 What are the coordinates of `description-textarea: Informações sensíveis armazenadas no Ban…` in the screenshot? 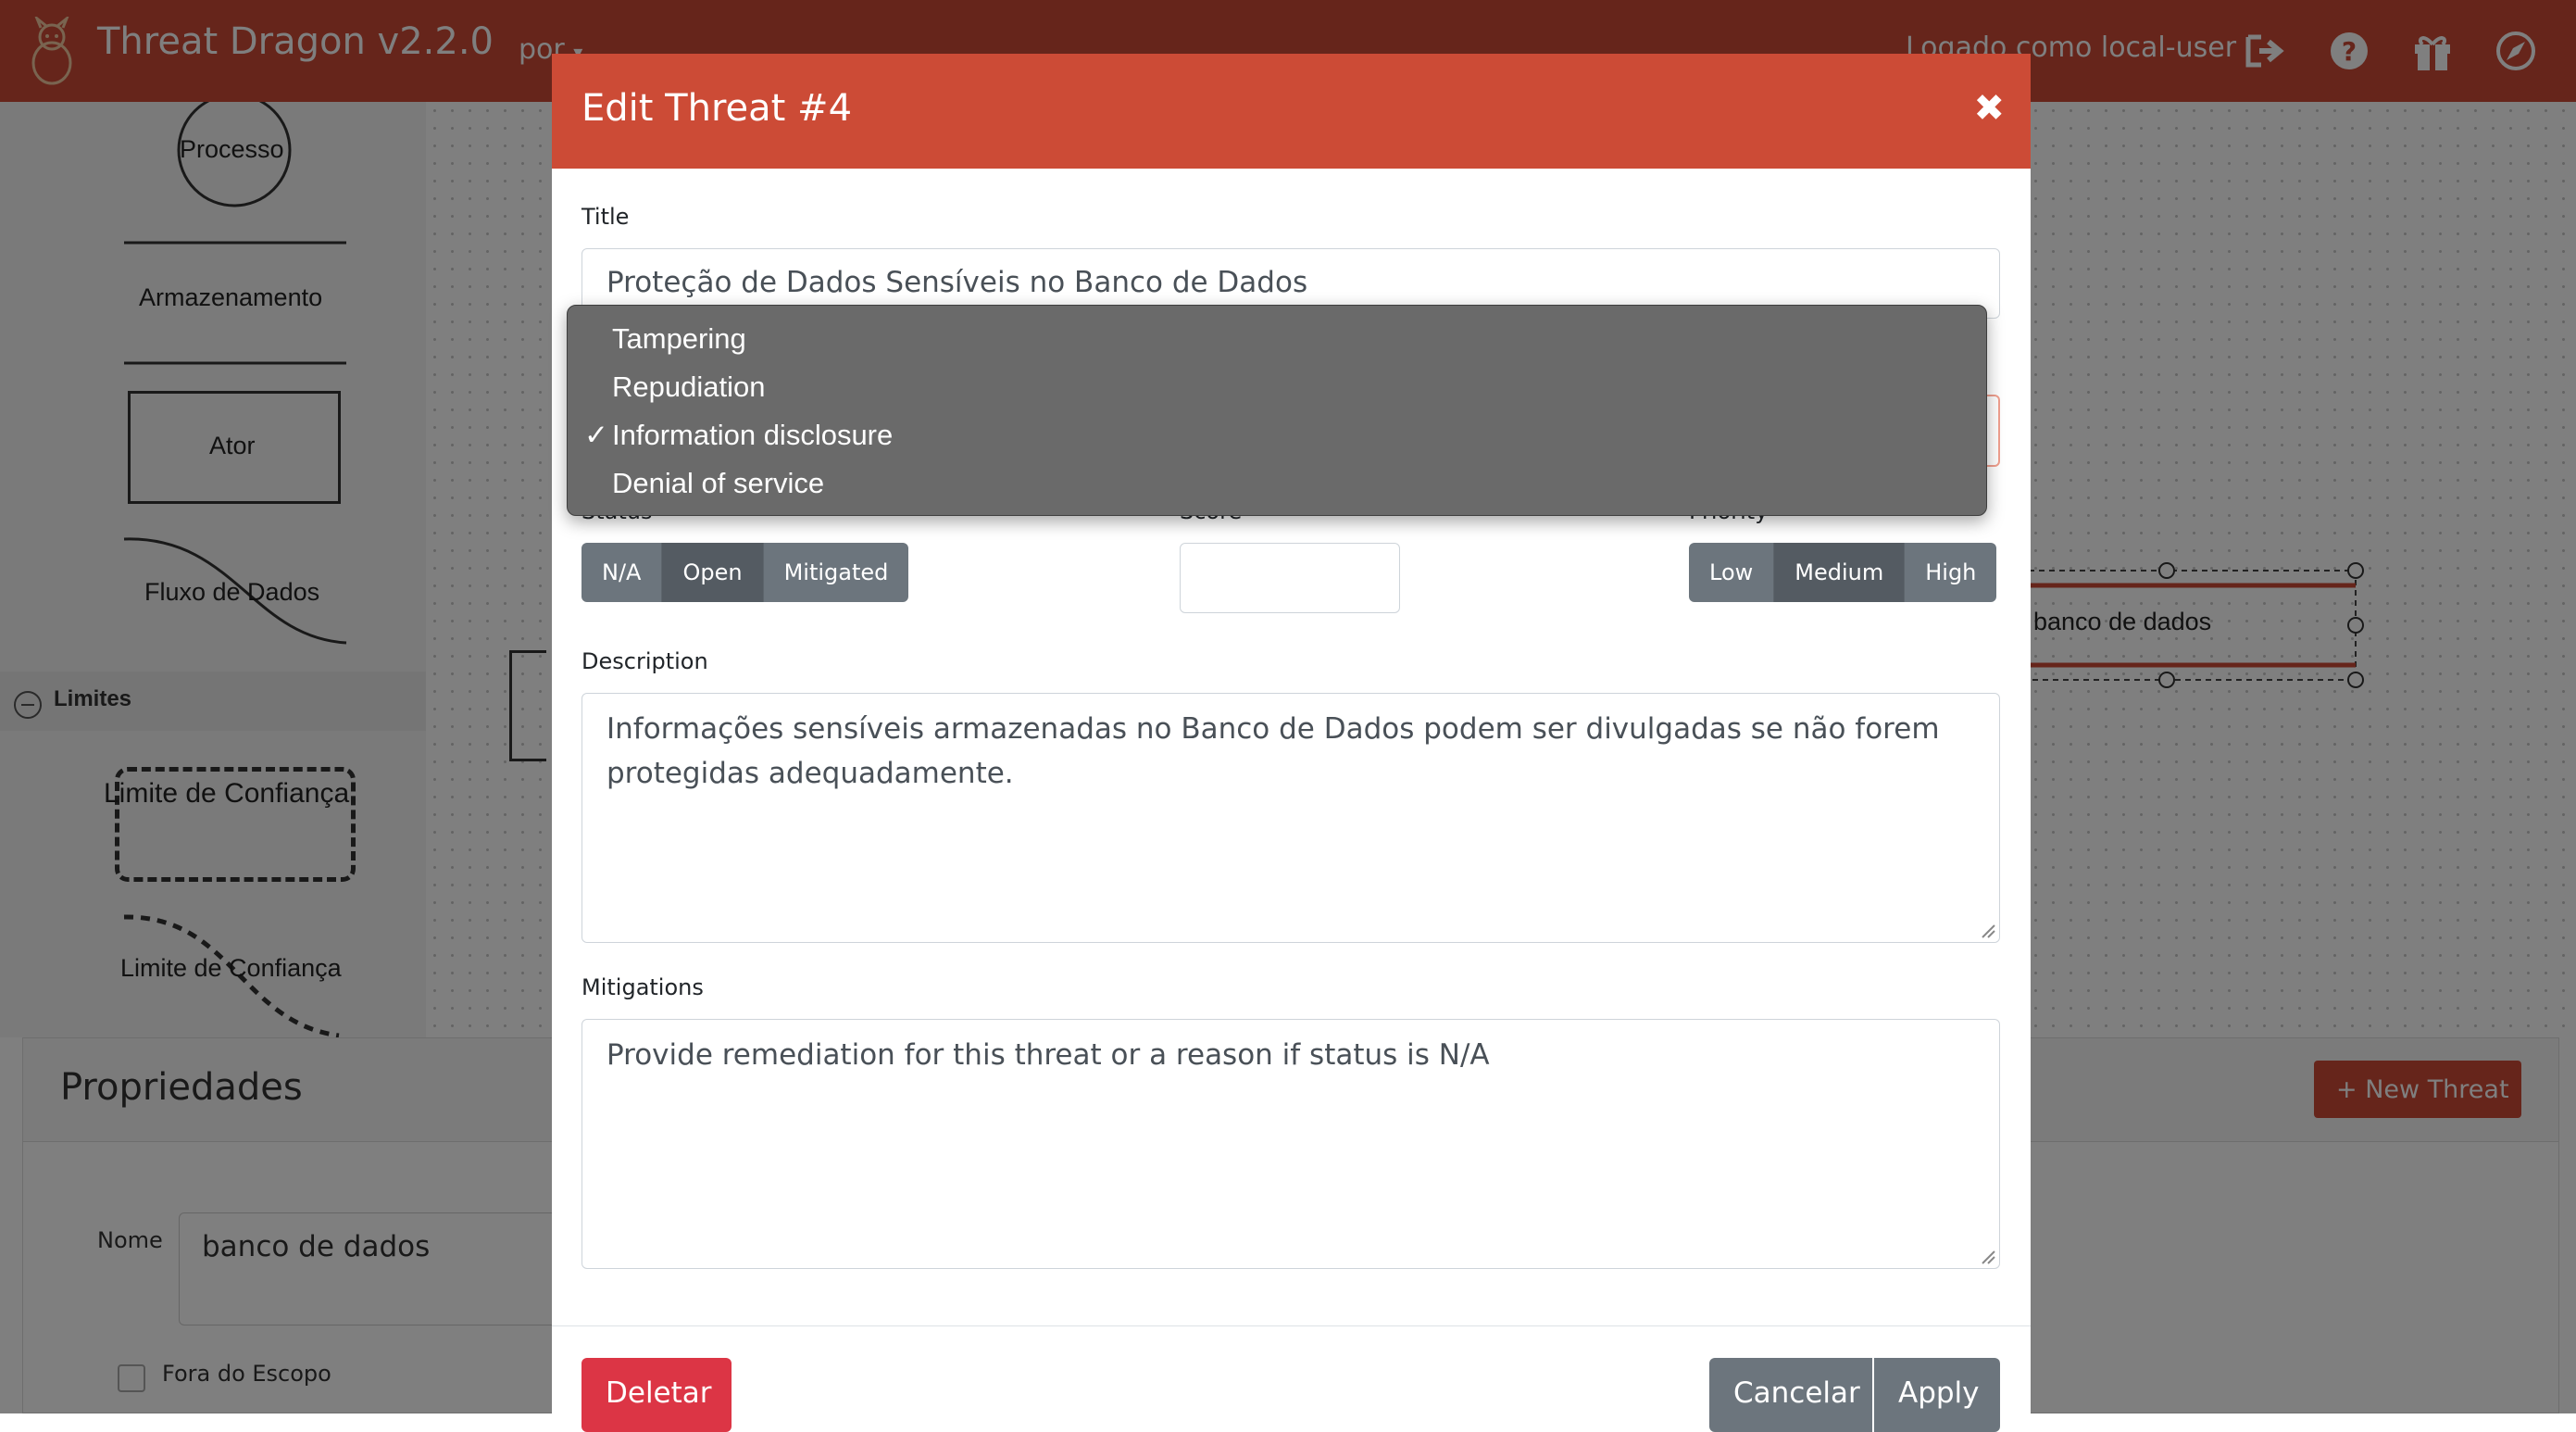 It's located at (1291, 818).